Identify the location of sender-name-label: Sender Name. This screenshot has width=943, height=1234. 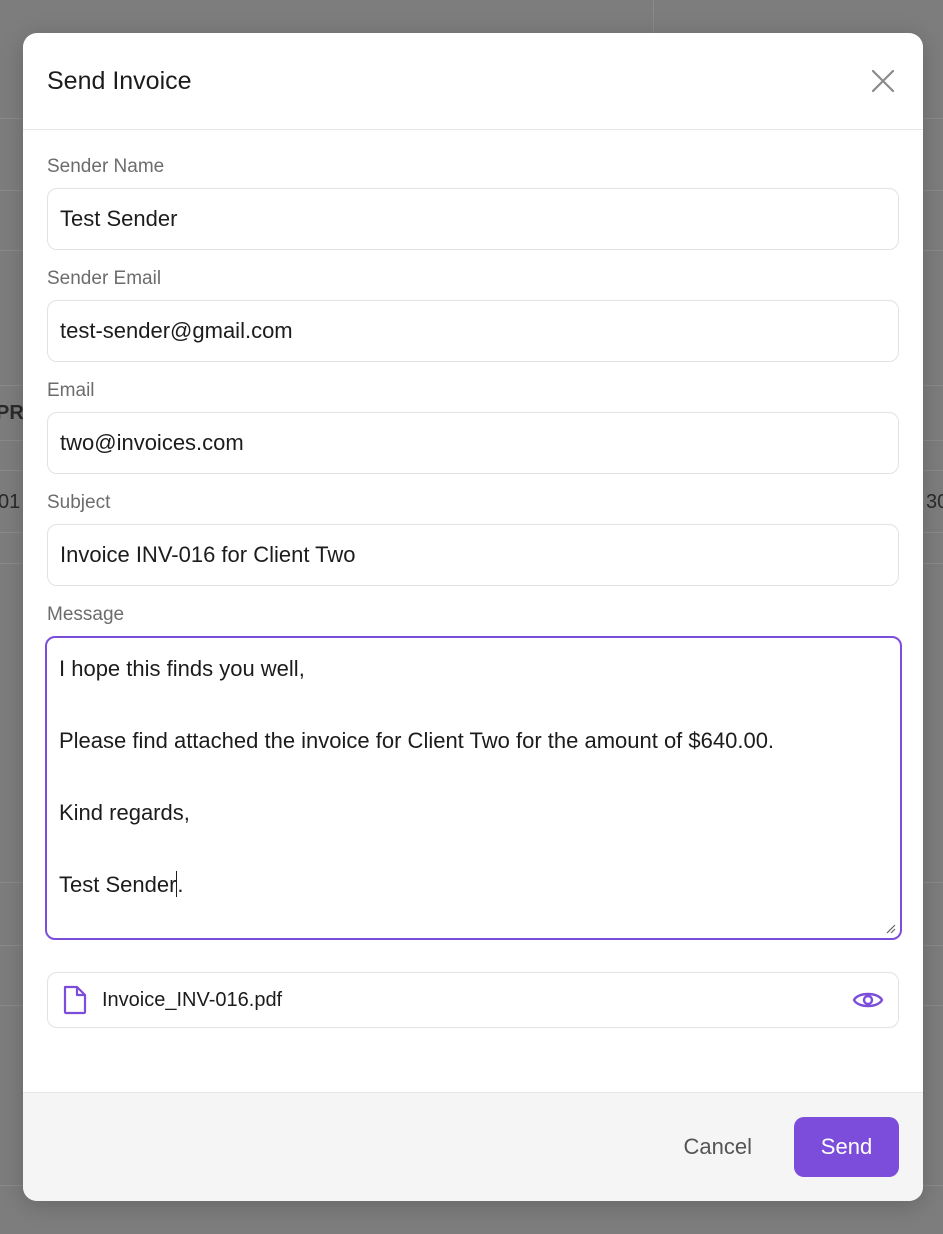
(106, 166).